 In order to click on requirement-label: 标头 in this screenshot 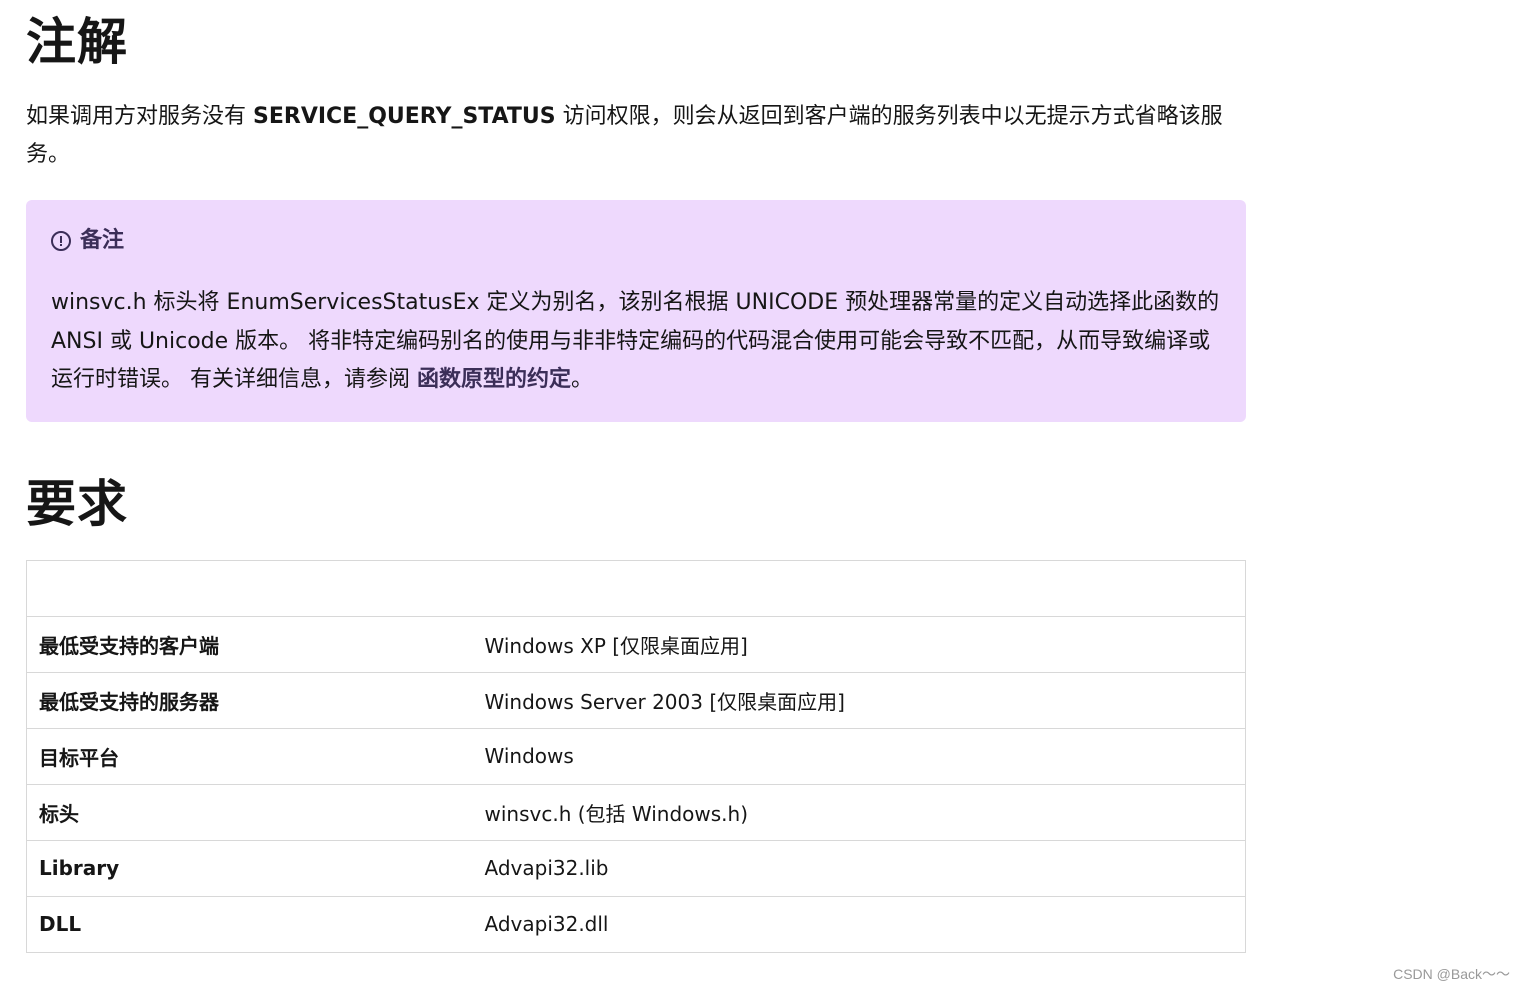, I will do `click(249, 811)`.